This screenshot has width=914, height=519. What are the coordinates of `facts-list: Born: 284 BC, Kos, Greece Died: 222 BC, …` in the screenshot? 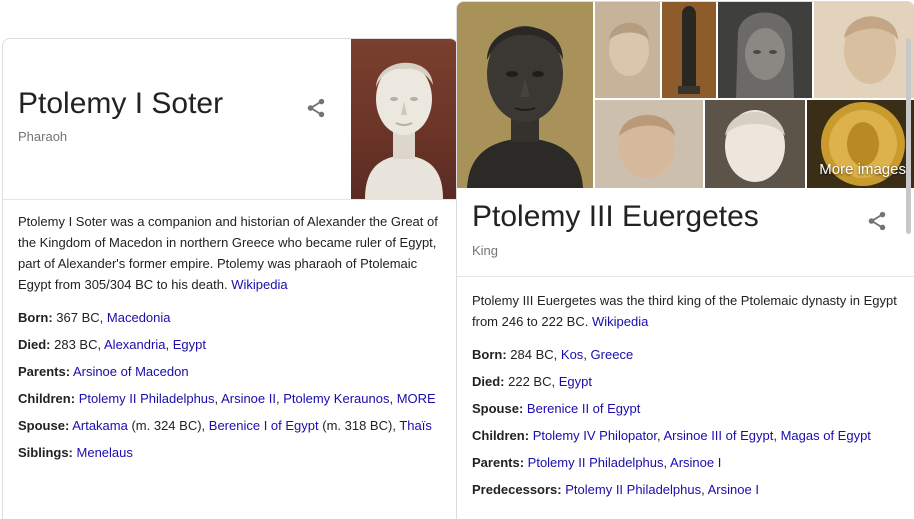 It's located at (687, 422).